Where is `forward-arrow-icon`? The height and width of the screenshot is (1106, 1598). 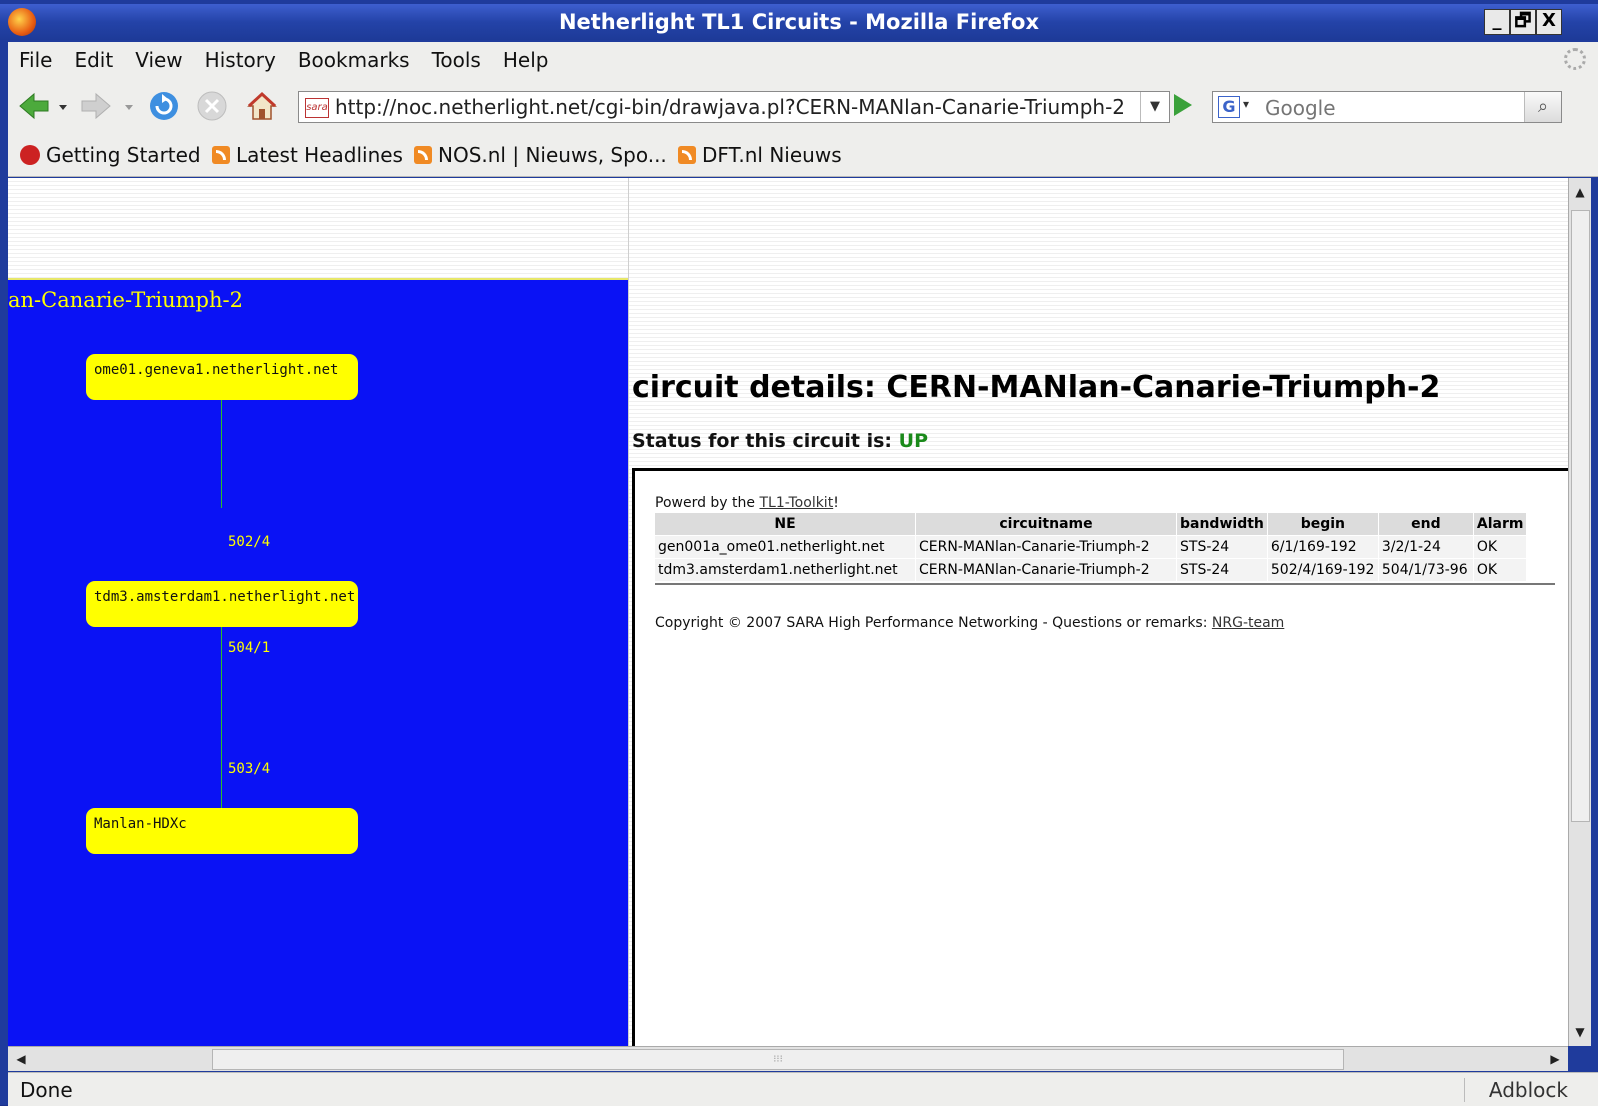 forward-arrow-icon is located at coordinates (96, 106).